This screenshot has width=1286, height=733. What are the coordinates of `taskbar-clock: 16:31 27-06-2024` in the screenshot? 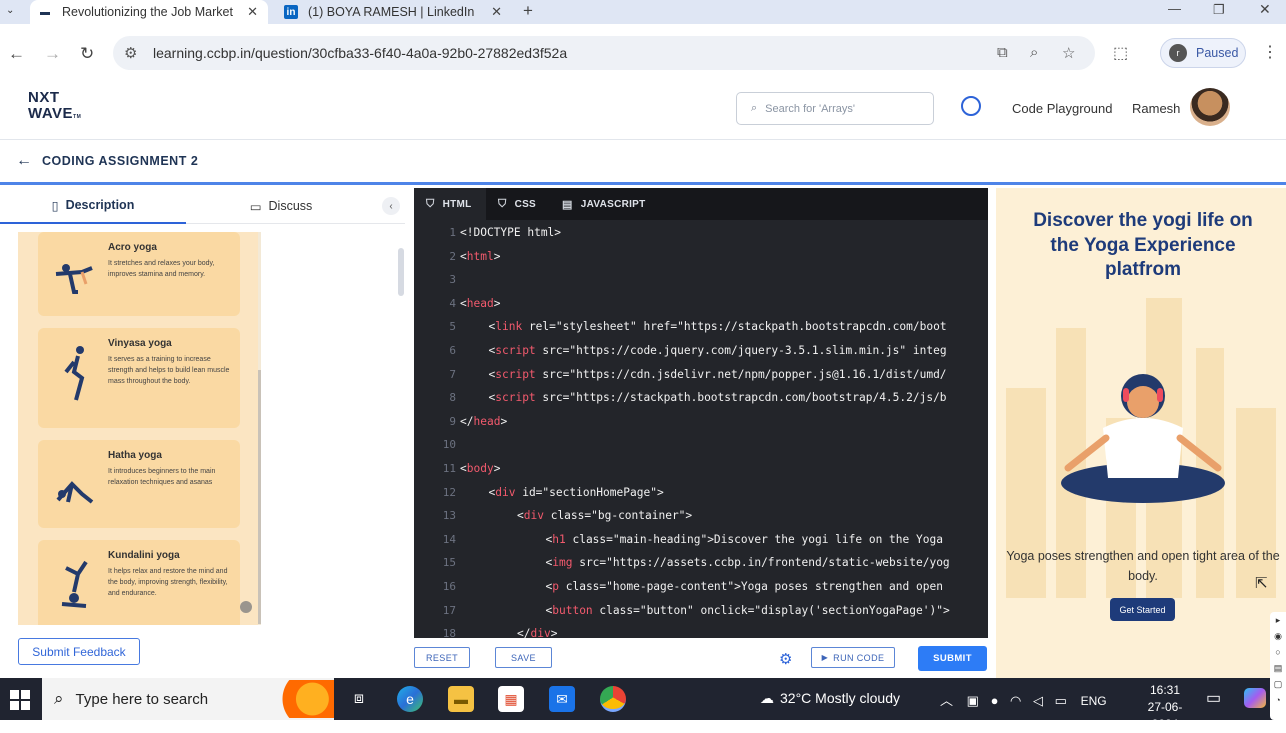 It's located at (1165, 707).